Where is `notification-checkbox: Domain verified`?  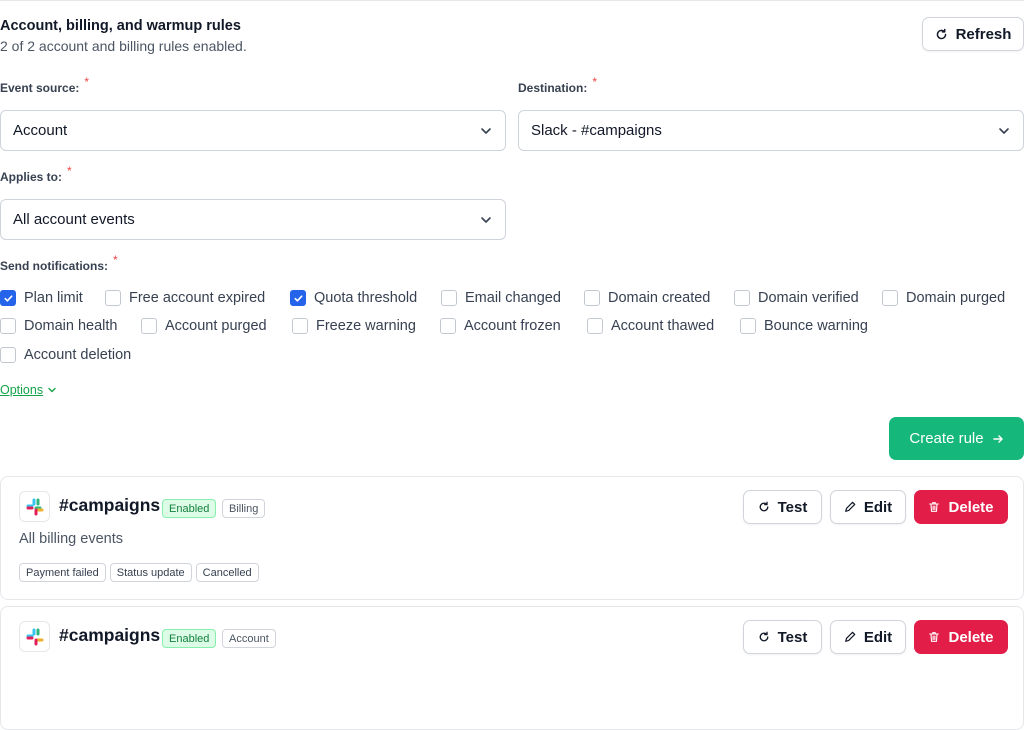
notification-checkbox: Domain verified is located at coordinates (796, 298).